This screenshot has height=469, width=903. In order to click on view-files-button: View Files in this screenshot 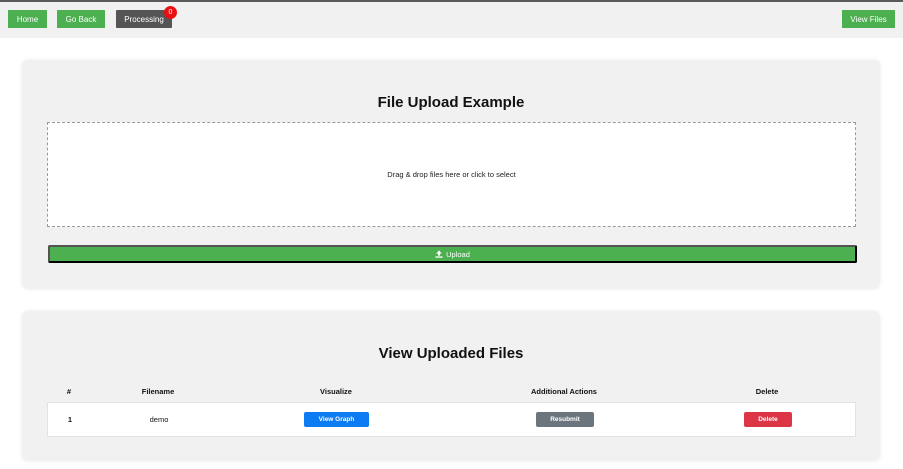, I will do `click(868, 19)`.